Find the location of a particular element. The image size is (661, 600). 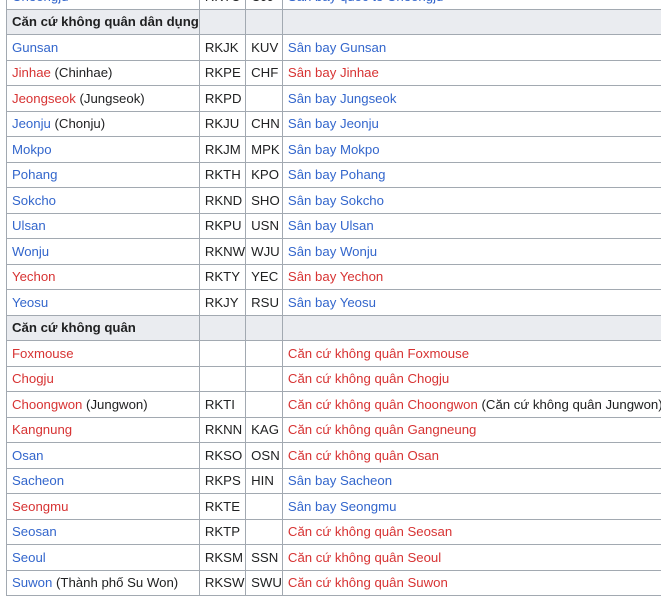

city-cell: Jeongseok (Jungseok) is located at coordinates (103, 98).